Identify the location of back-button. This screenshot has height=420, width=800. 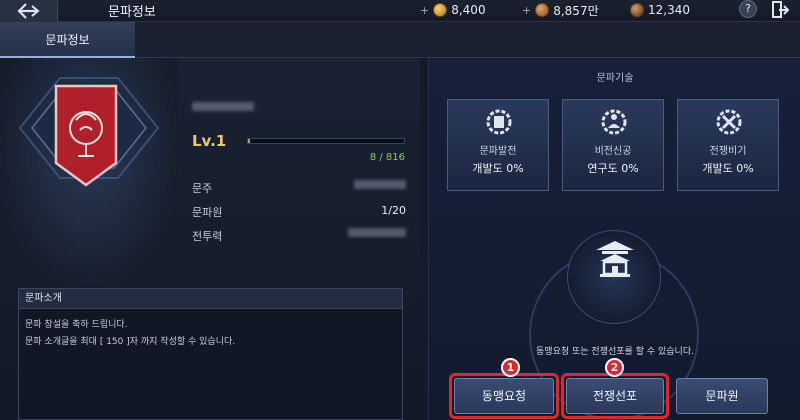
(29, 11).